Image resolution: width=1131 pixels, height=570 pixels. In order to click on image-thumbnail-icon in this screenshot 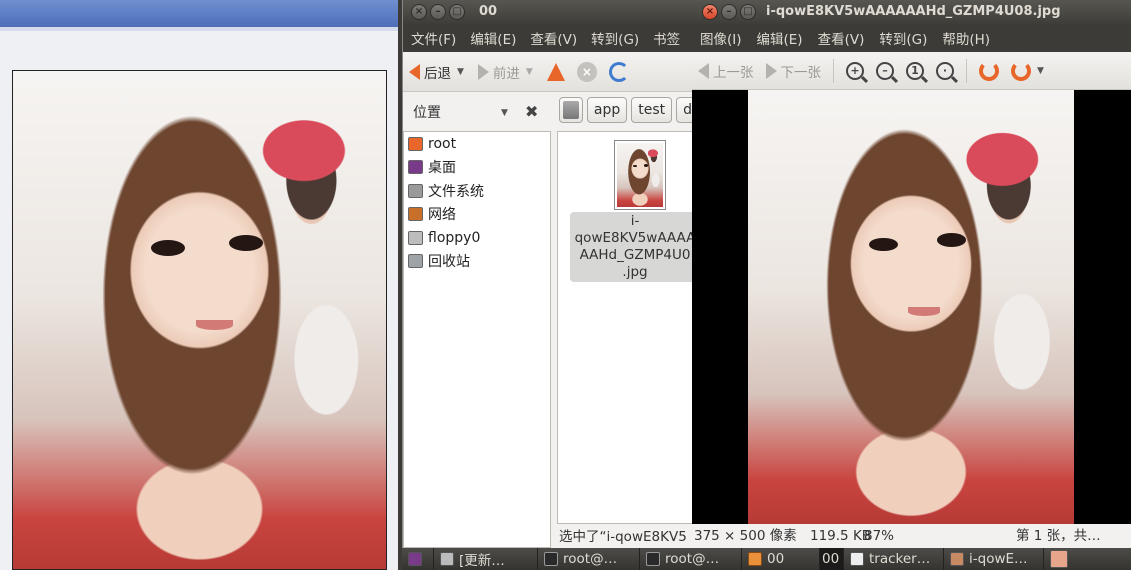, I will do `click(1059, 559)`.